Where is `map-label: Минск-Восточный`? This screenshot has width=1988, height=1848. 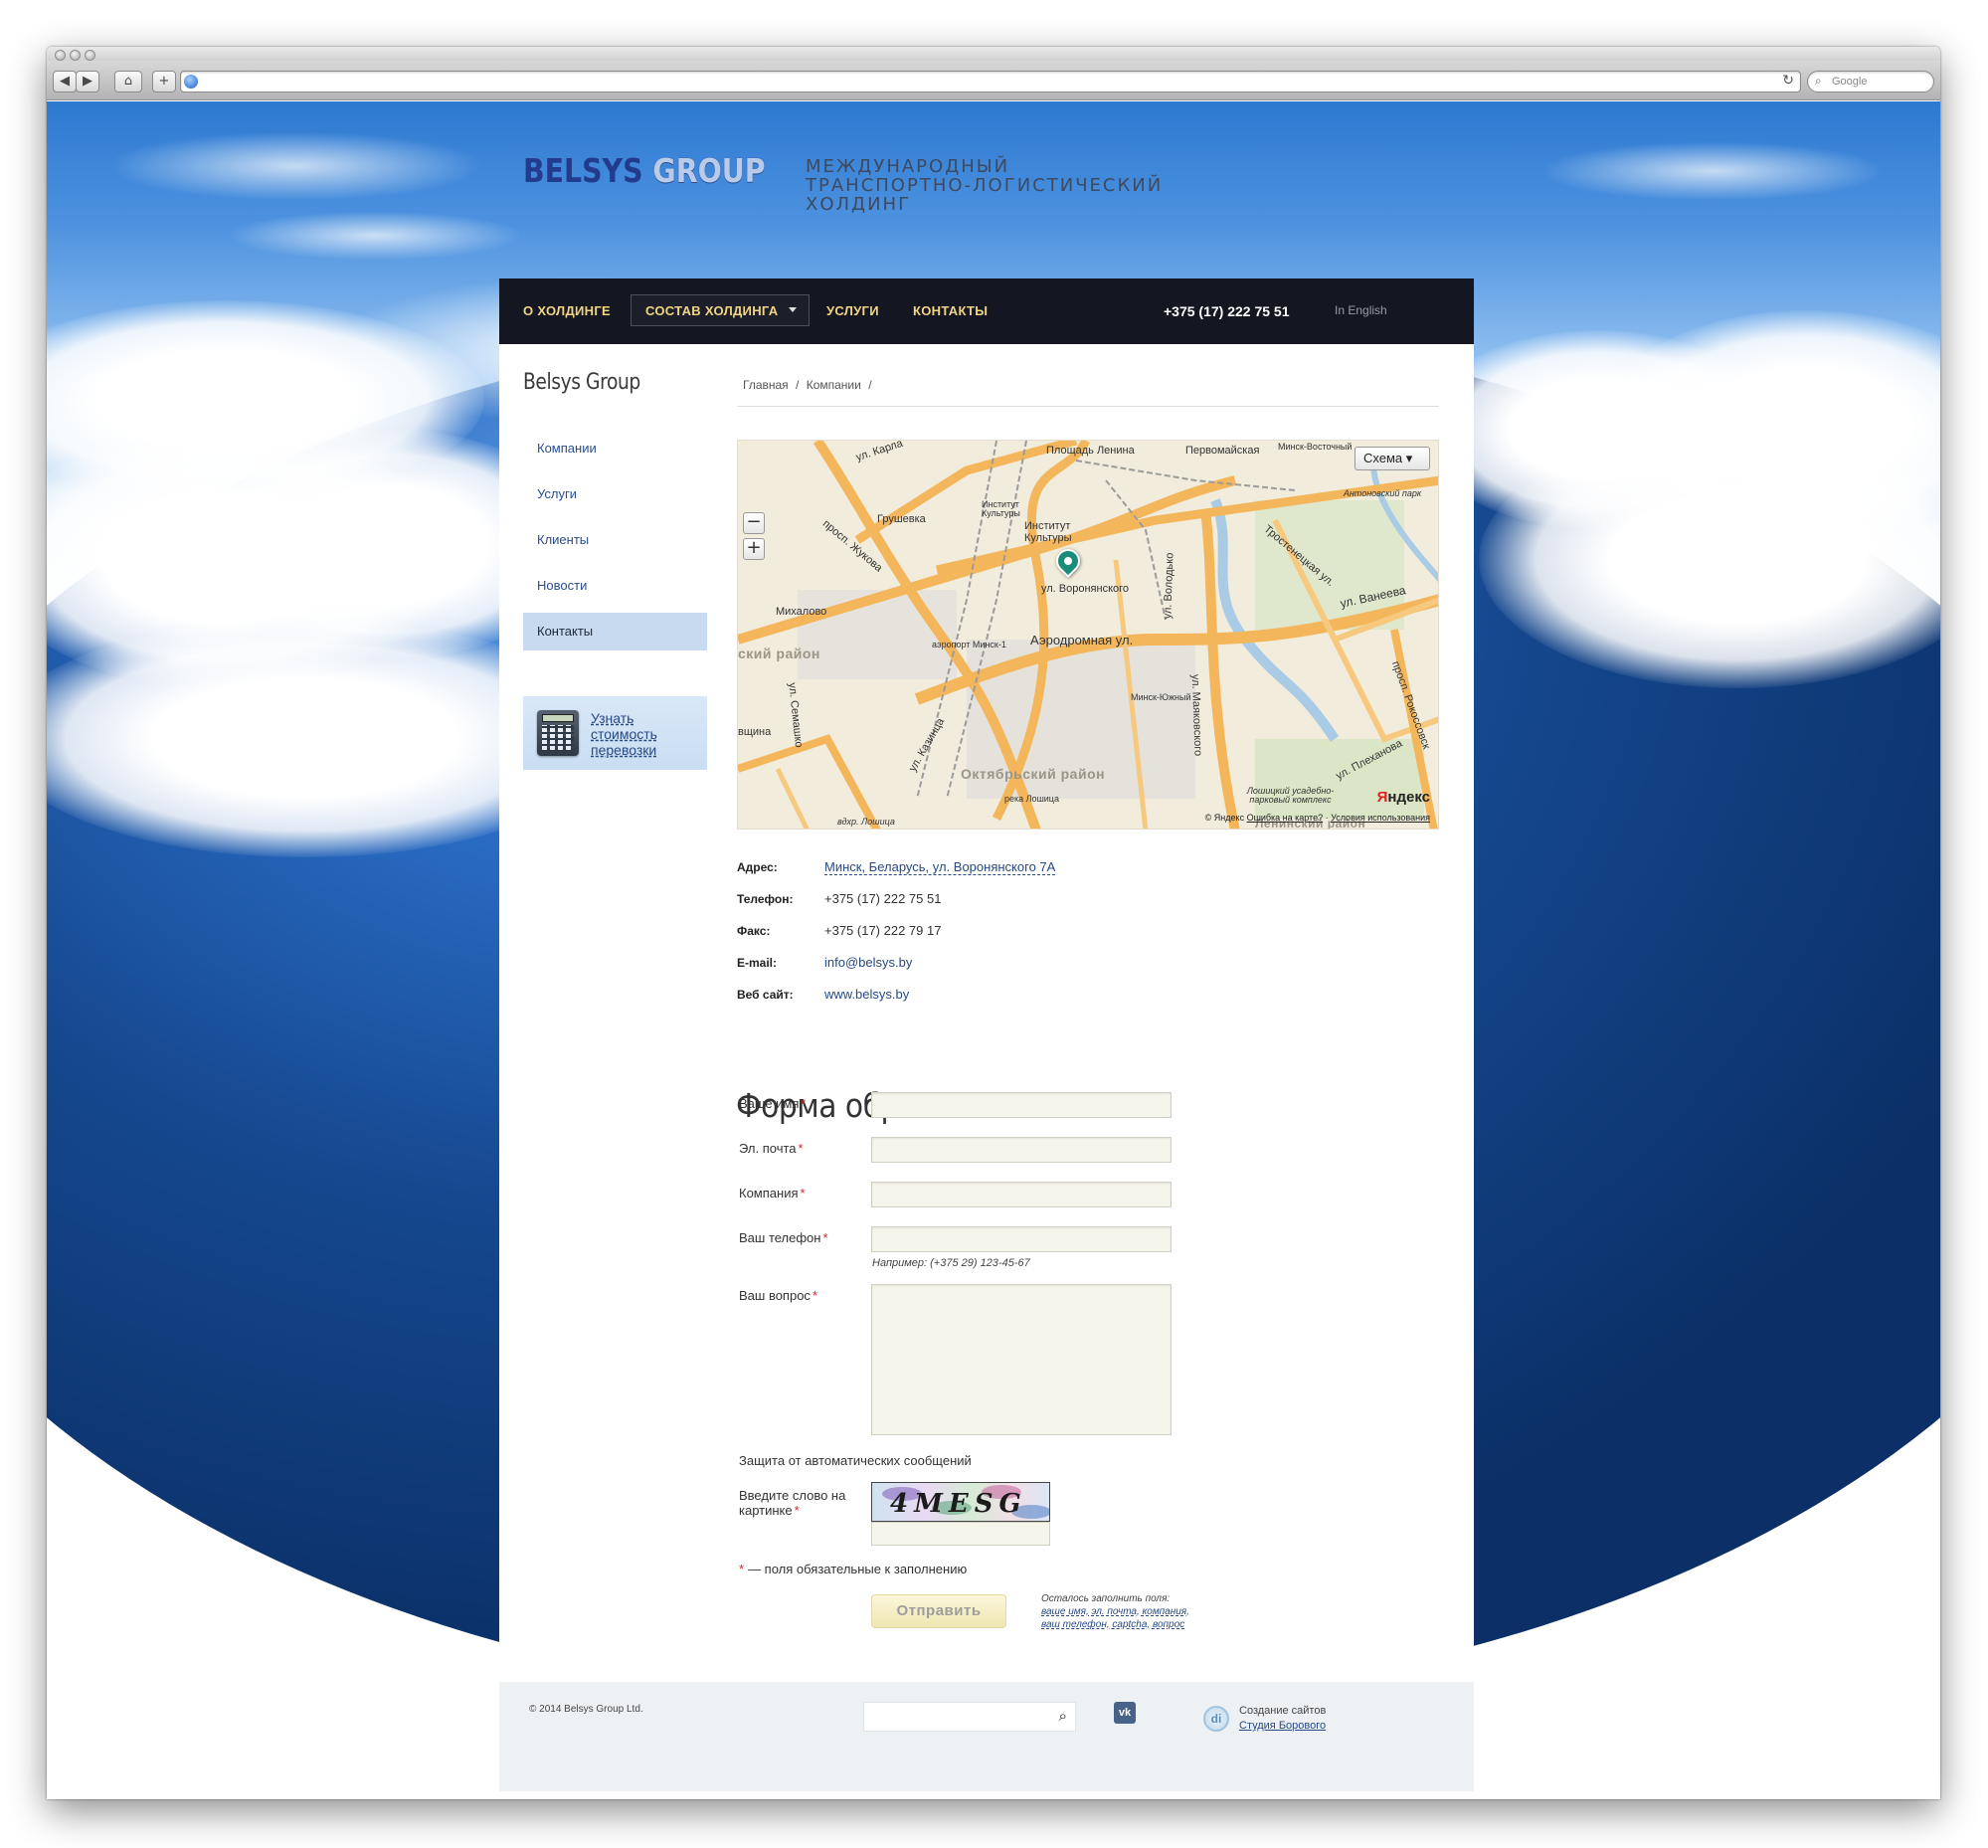
map-label: Минск-Восточный is located at coordinates (1315, 447).